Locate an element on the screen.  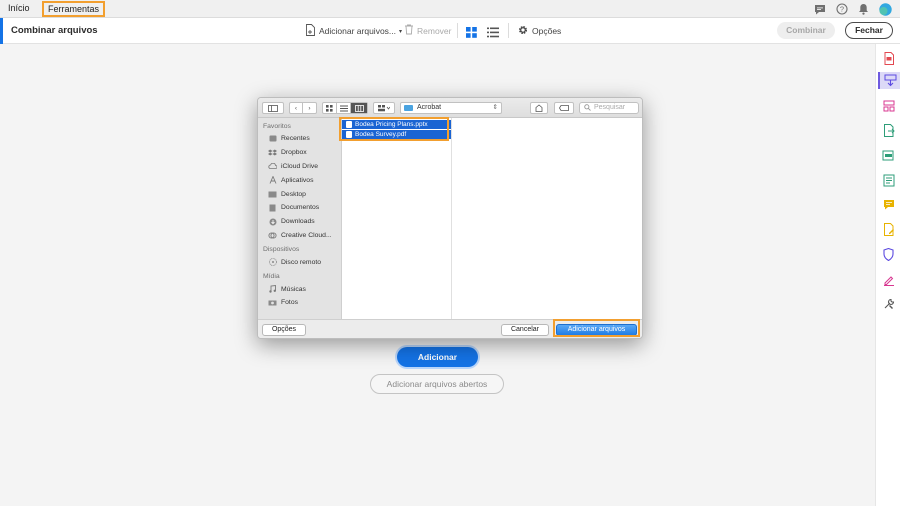
chevron-down-icon: ▾ is located at coordinates (401, 31).